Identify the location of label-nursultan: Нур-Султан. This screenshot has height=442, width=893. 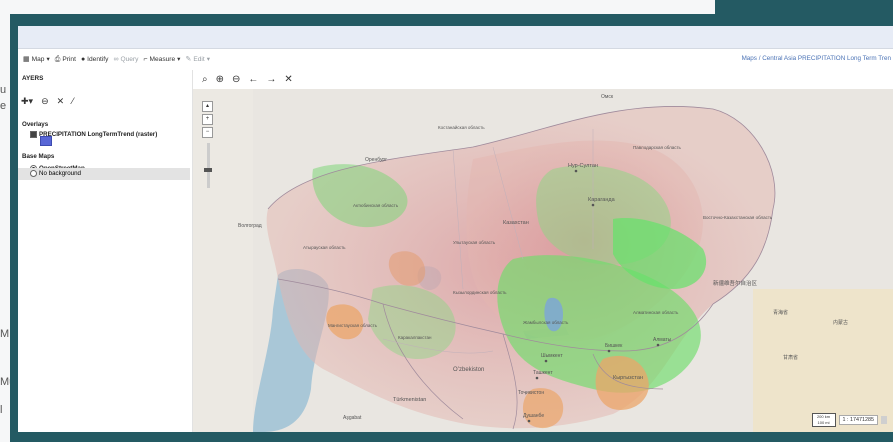
(583, 166).